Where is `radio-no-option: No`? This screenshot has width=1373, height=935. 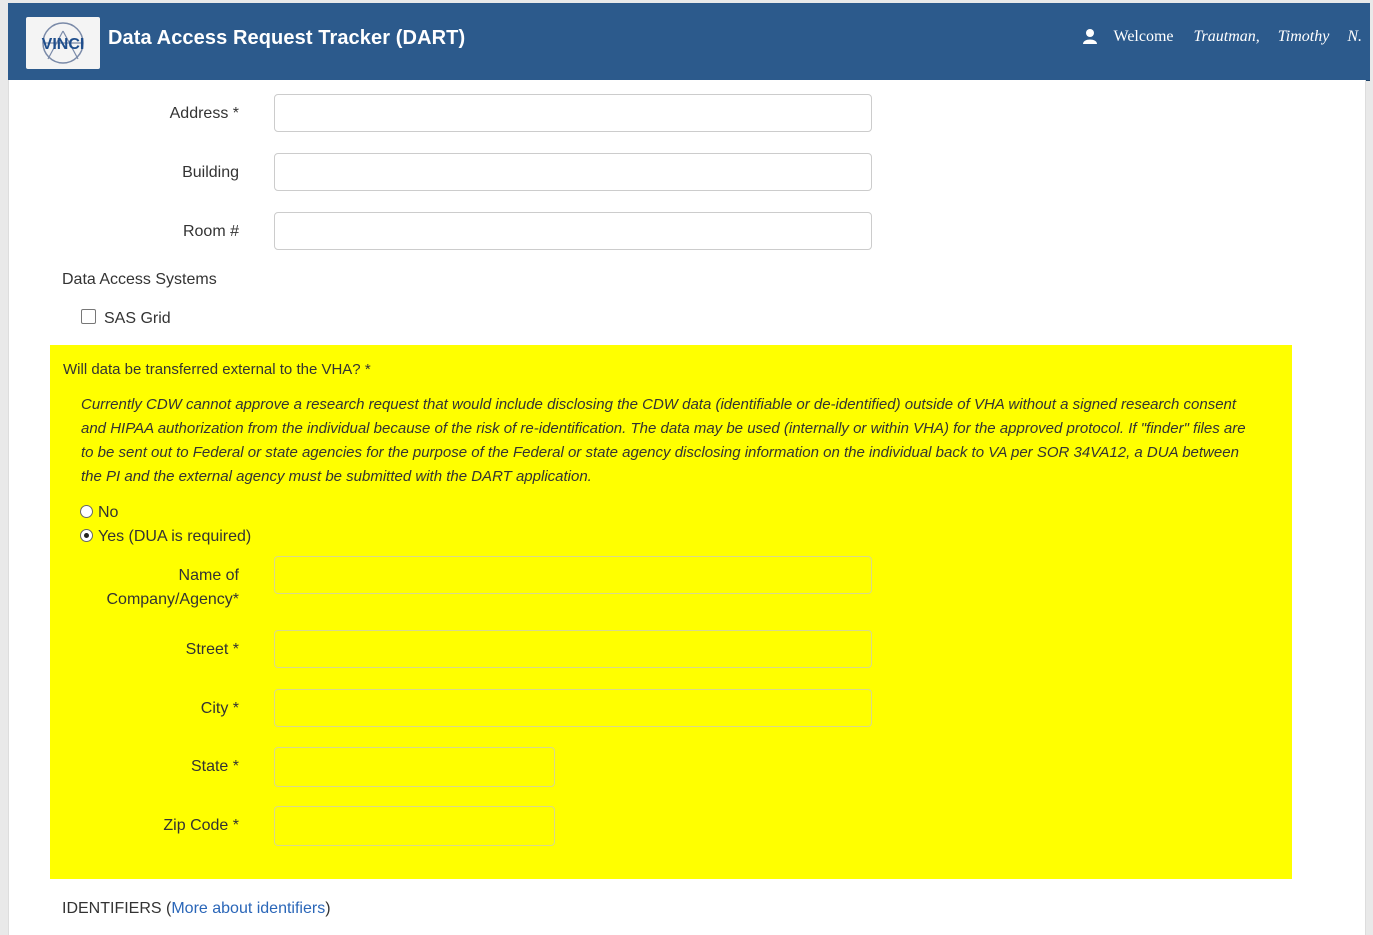 radio-no-option: No is located at coordinates (99, 513).